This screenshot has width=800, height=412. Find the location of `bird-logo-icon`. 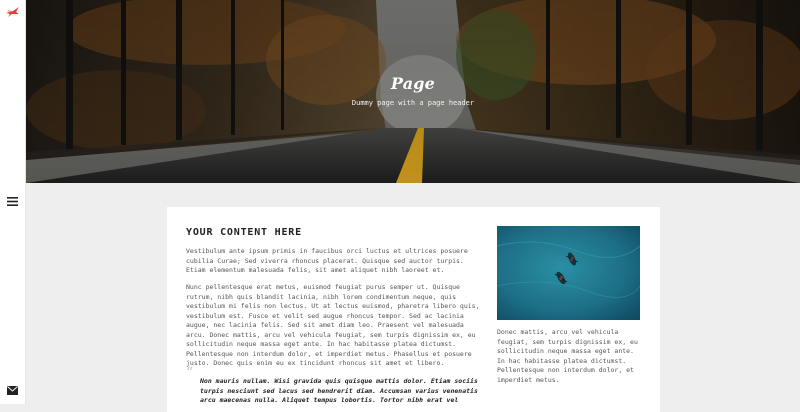

bird-logo-icon is located at coordinates (12, 12).